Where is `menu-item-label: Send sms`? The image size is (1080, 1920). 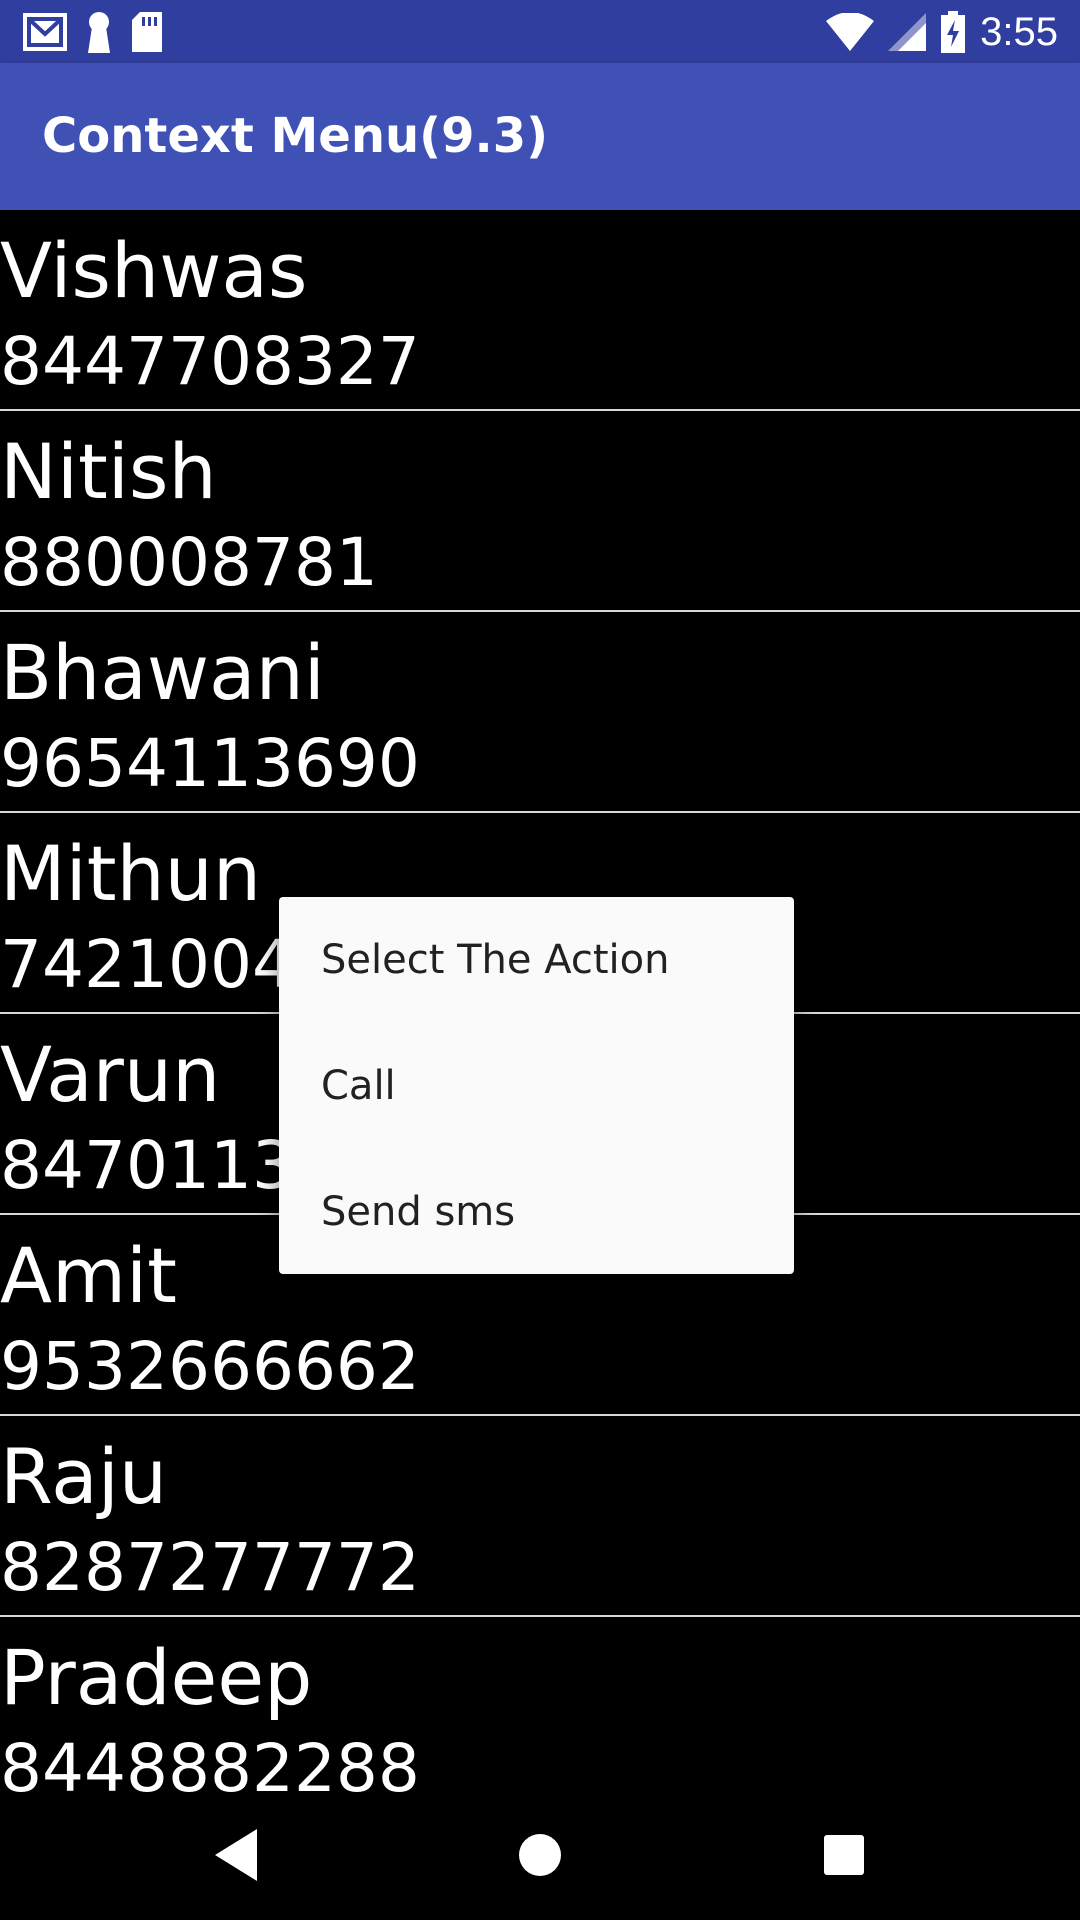 menu-item-label: Send sms is located at coordinates (418, 1212).